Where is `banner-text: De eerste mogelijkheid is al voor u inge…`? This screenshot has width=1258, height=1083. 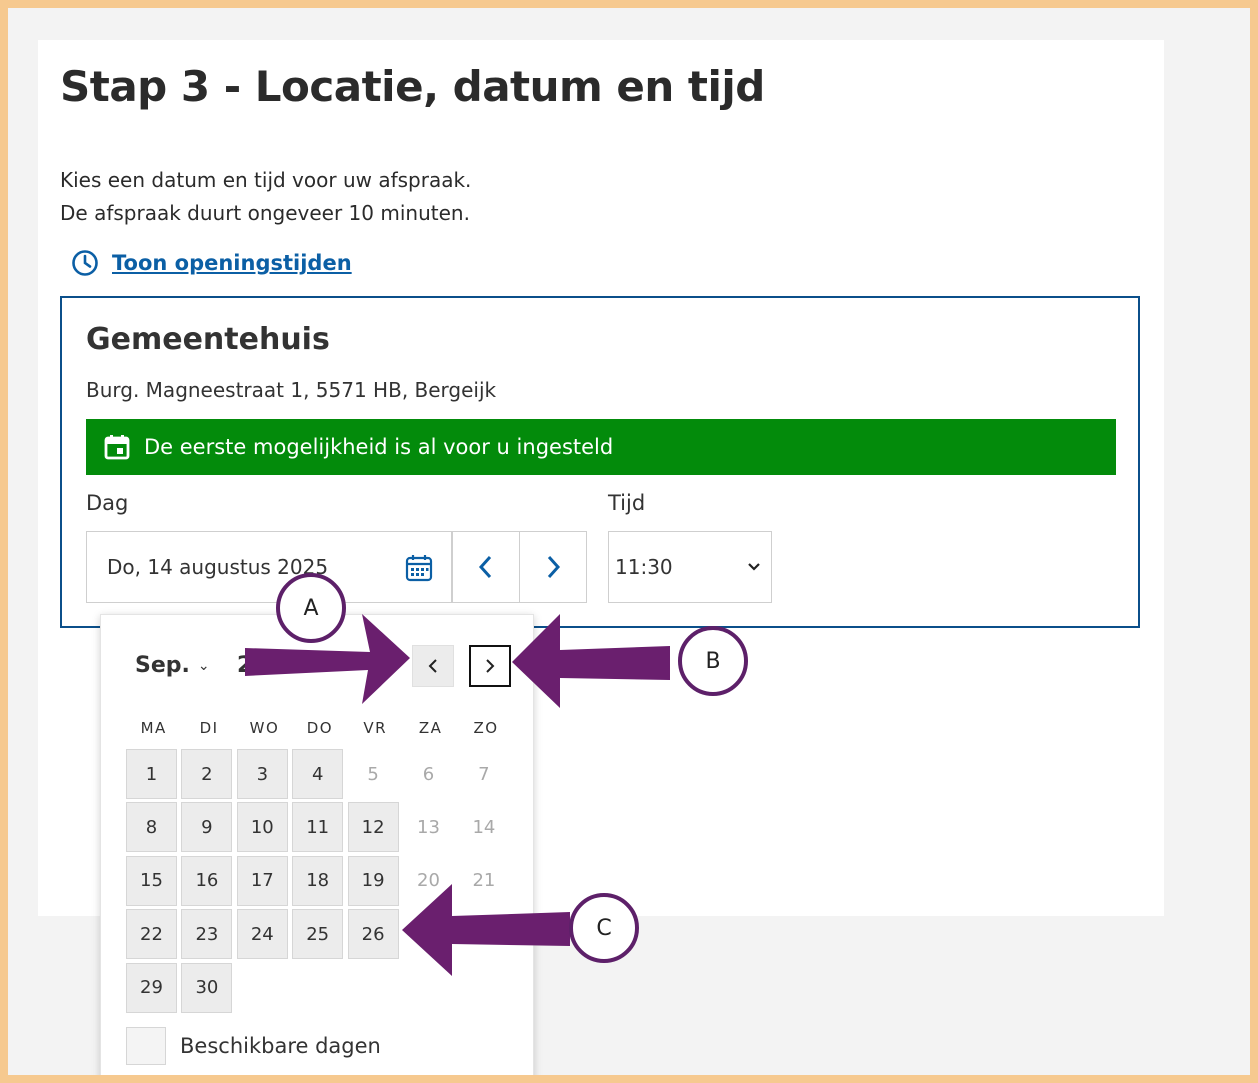 banner-text: De eerste mogelijkheid is al voor u inge… is located at coordinates (379, 447).